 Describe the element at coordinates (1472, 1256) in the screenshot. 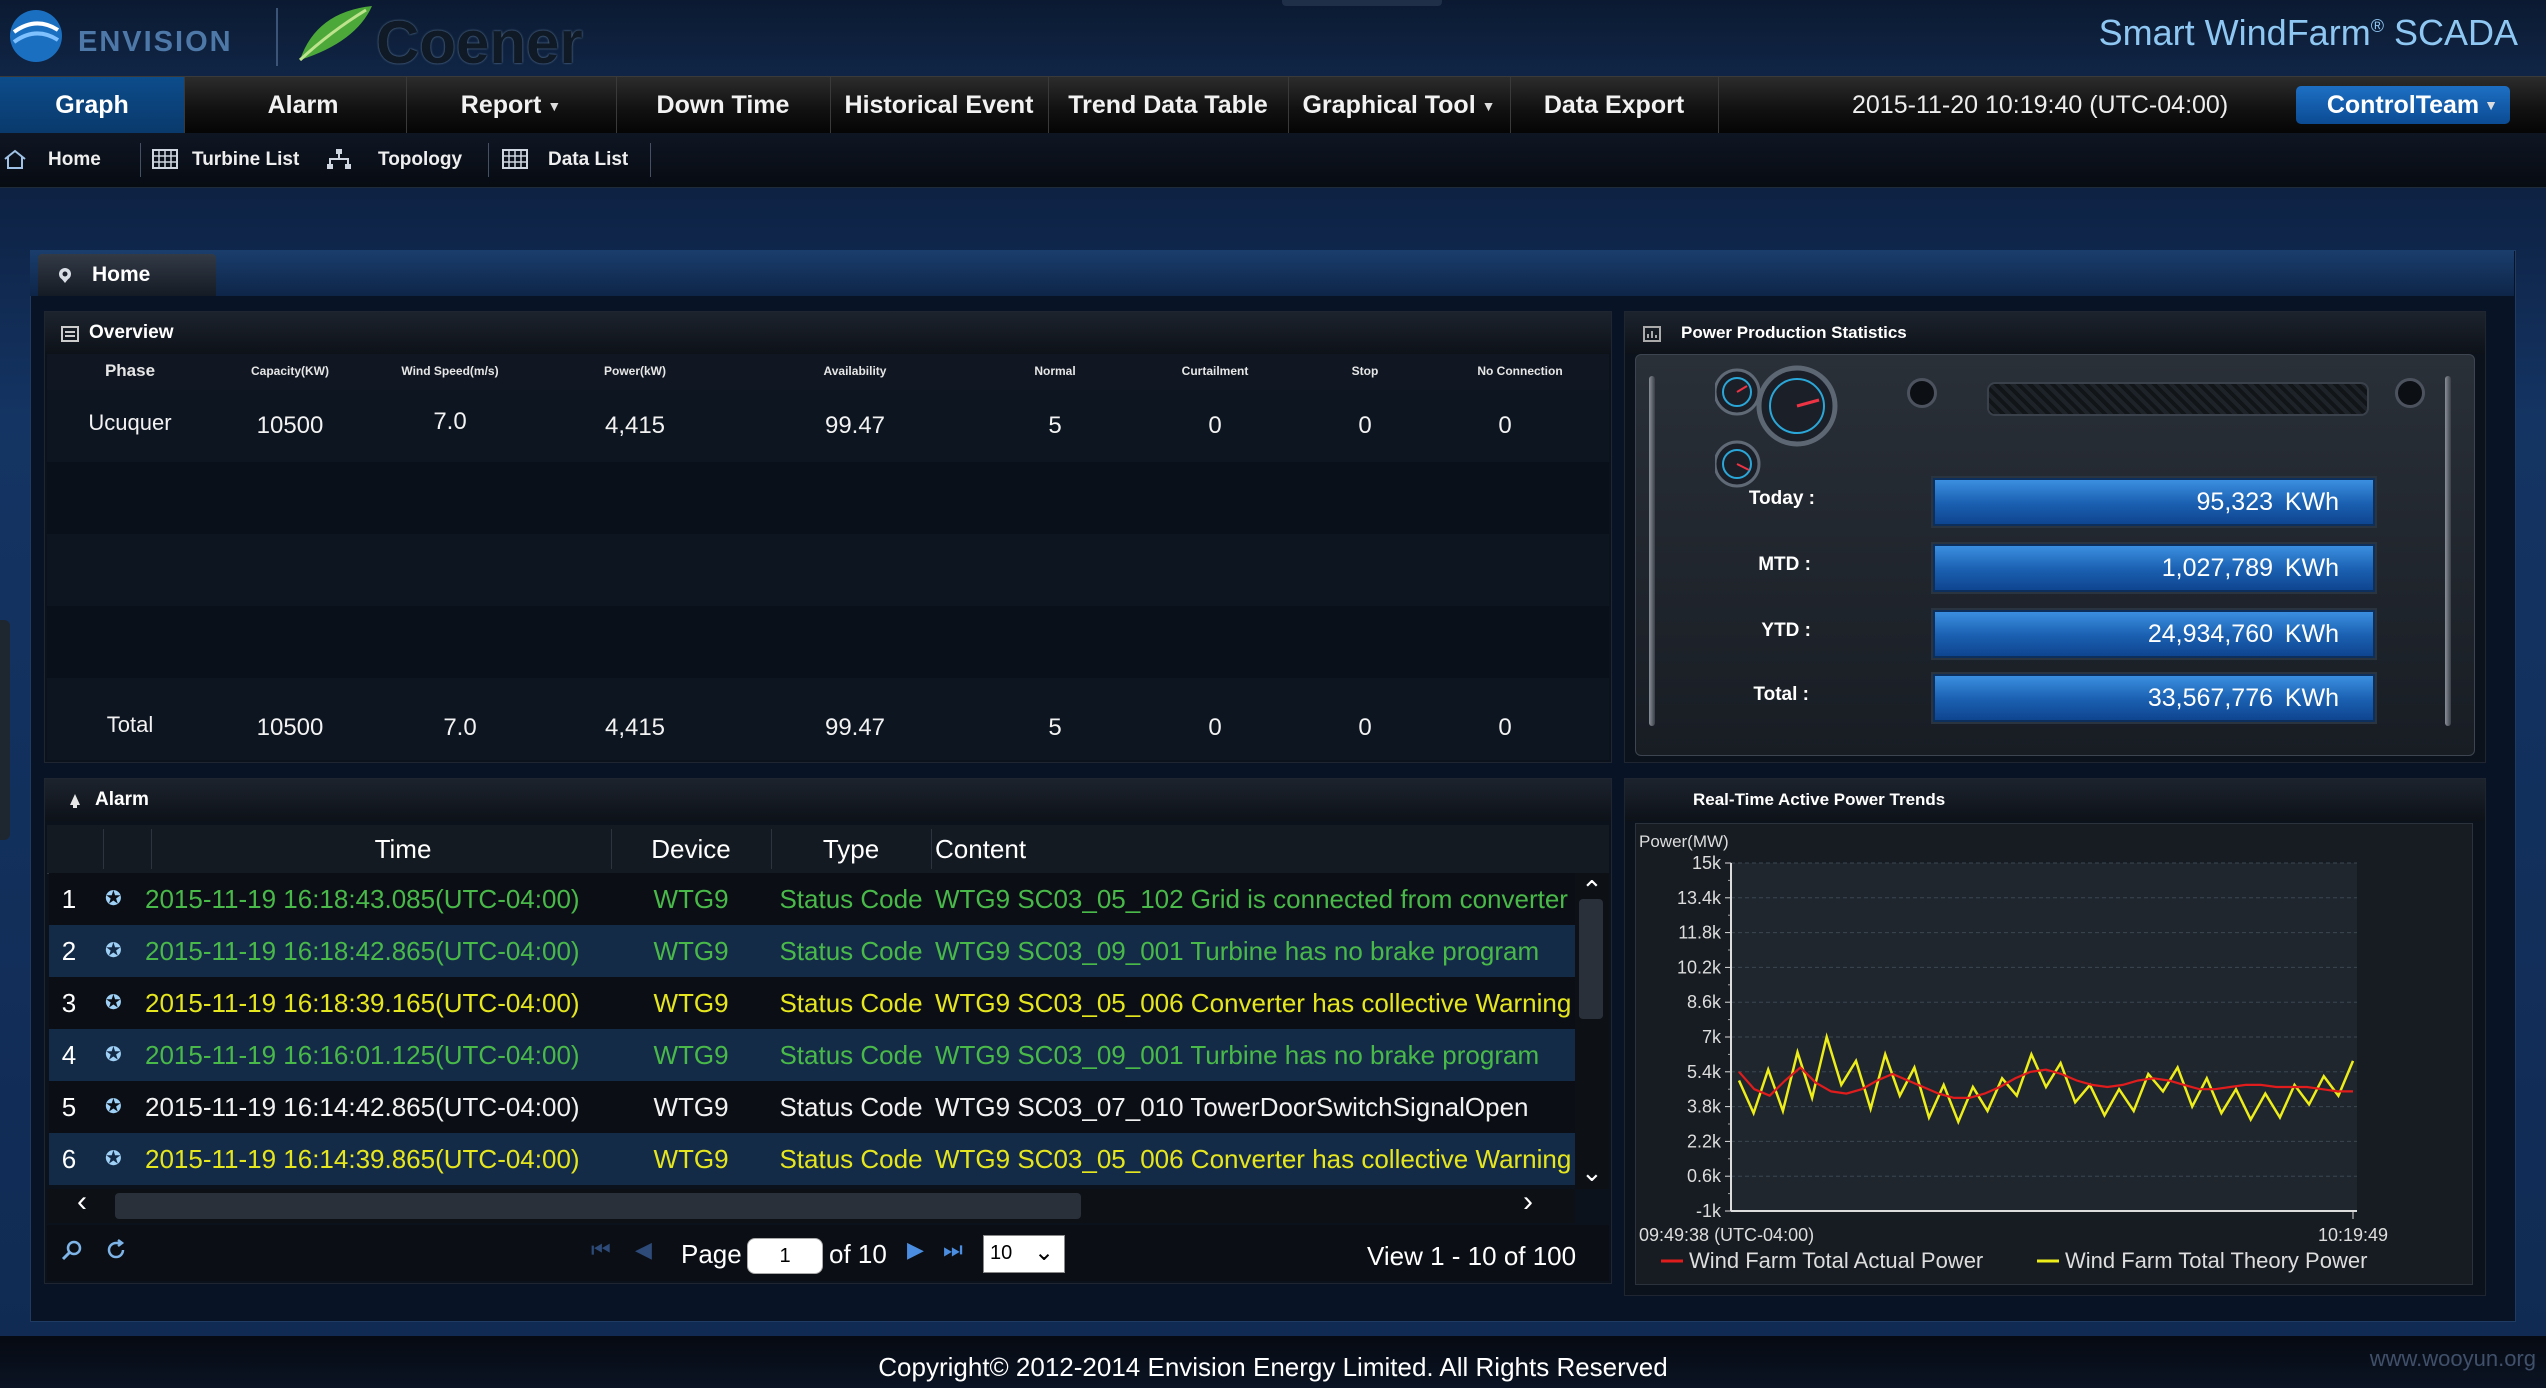

I see `view-range: View 1 - 10 of 100` at that location.